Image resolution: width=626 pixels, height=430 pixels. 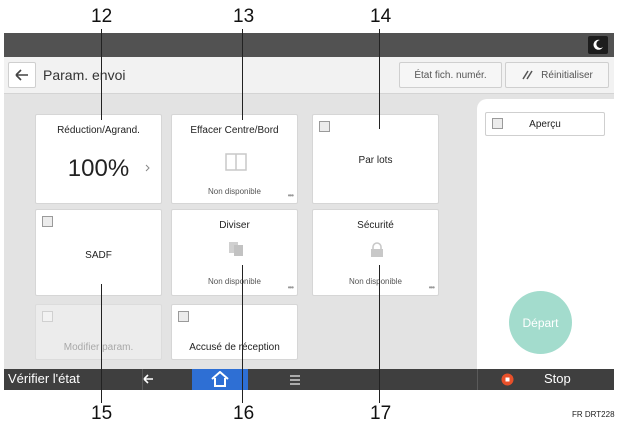 I want to click on tile-edit-settings: Modifier param., so click(x=98, y=332).